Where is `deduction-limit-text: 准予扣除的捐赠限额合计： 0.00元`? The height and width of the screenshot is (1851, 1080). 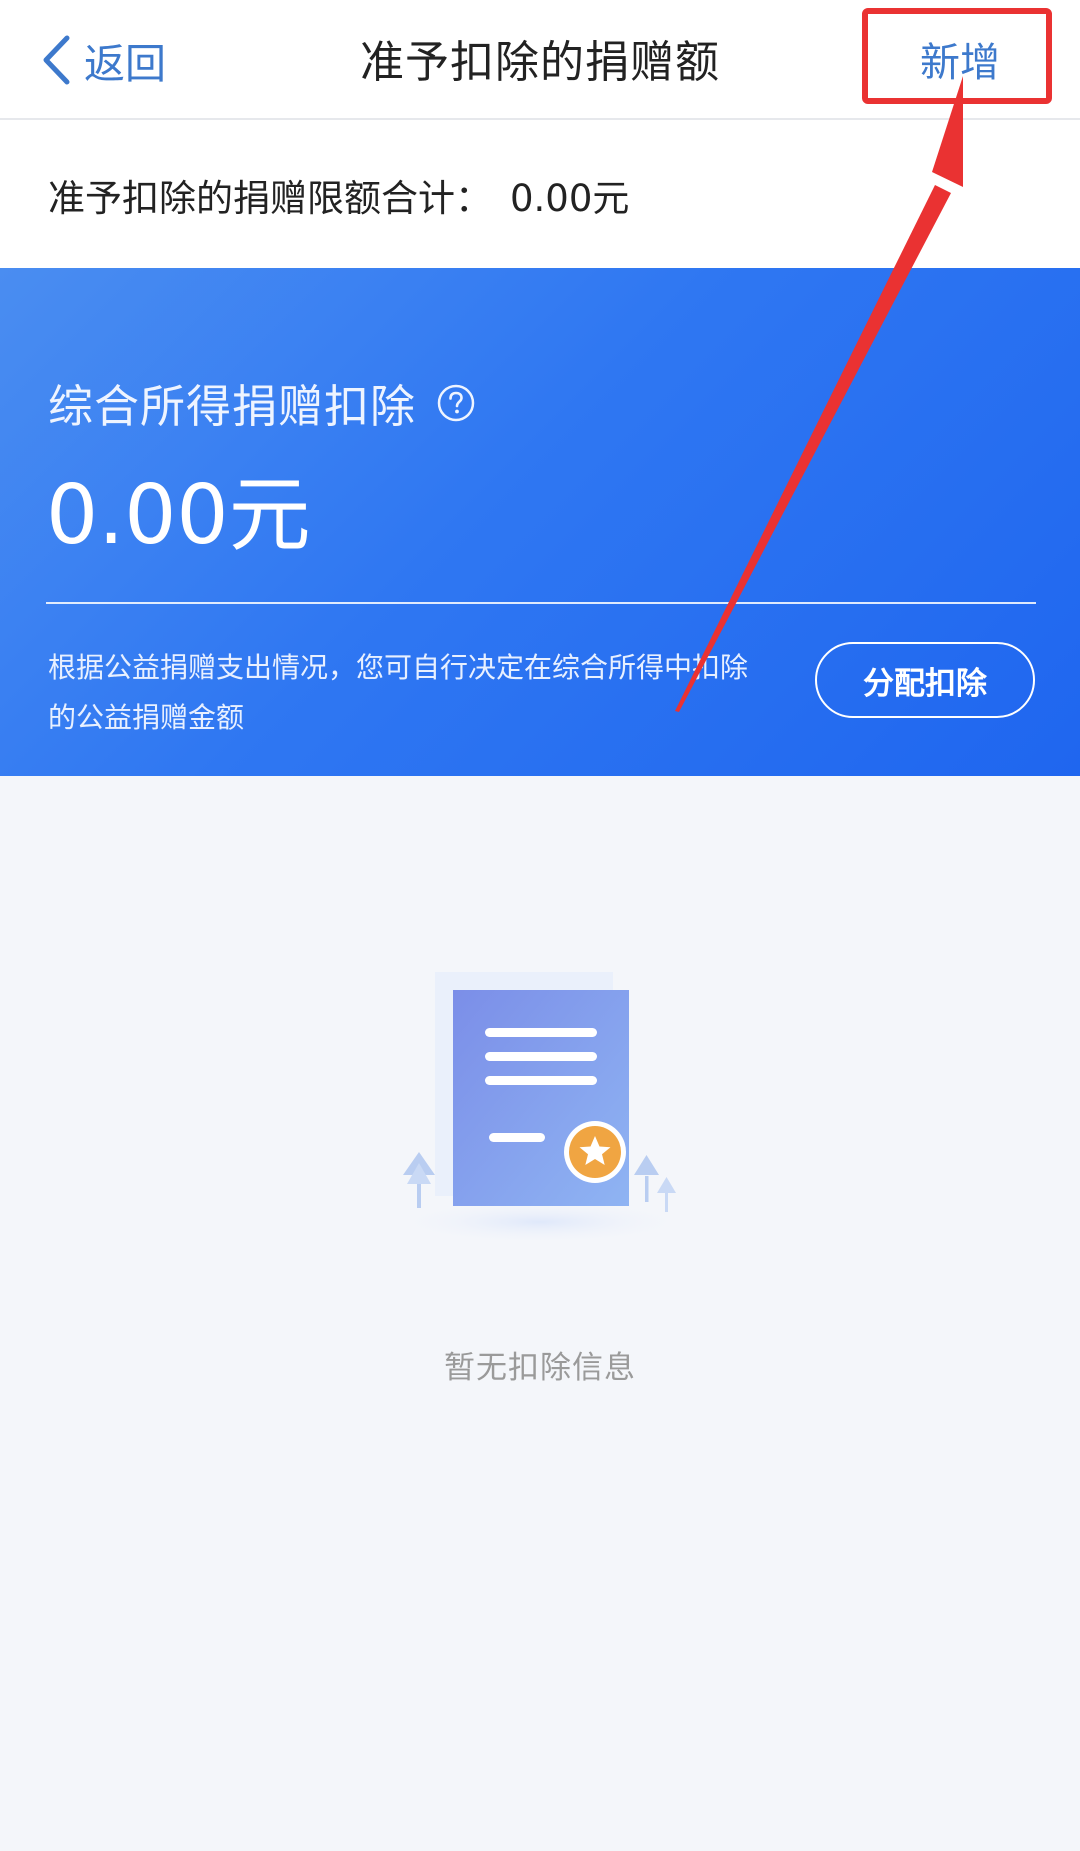 deduction-limit-text: 准予扣除的捐赠限额合计： 0.00元 is located at coordinates (338, 195).